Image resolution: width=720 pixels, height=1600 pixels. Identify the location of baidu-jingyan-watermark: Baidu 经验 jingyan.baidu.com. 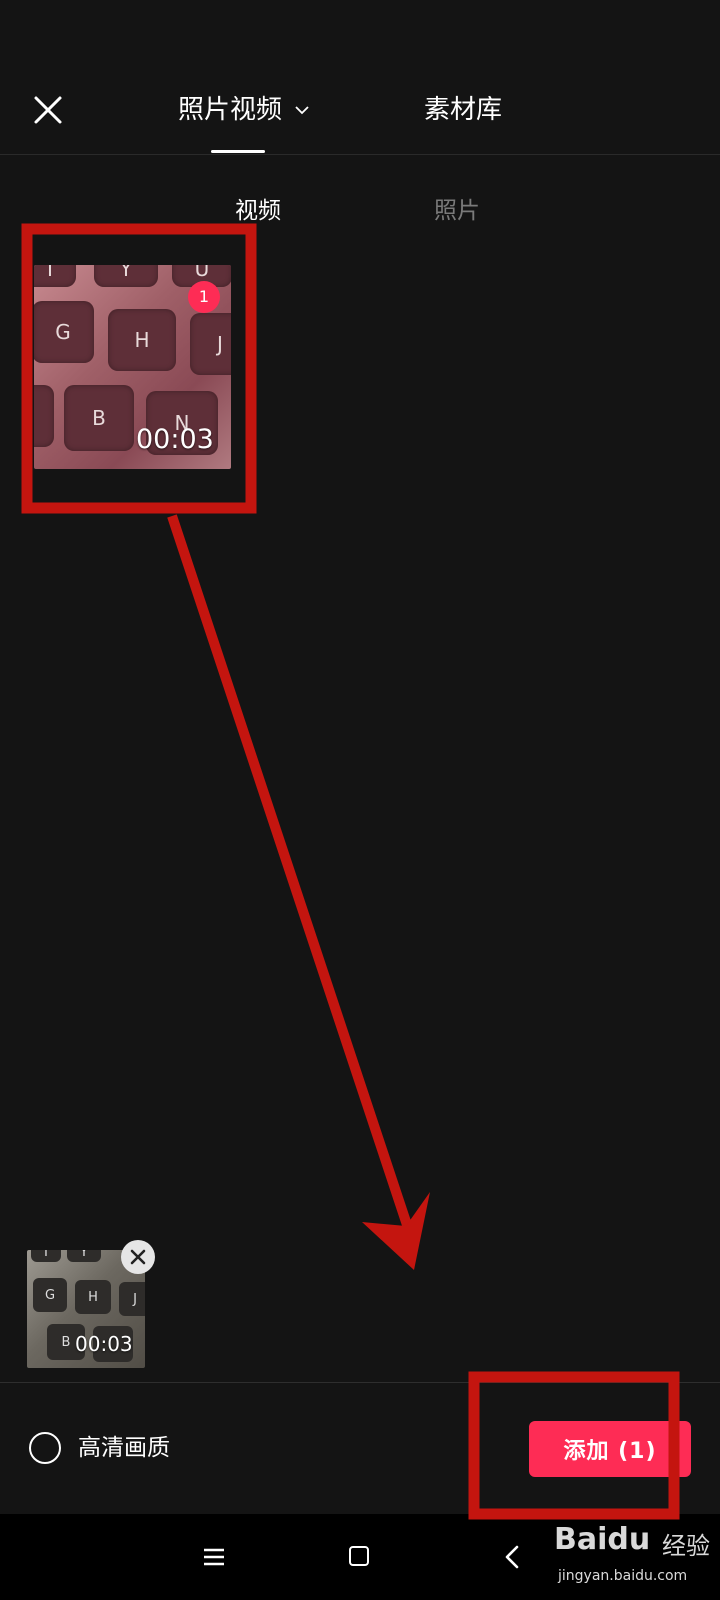
(634, 1557).